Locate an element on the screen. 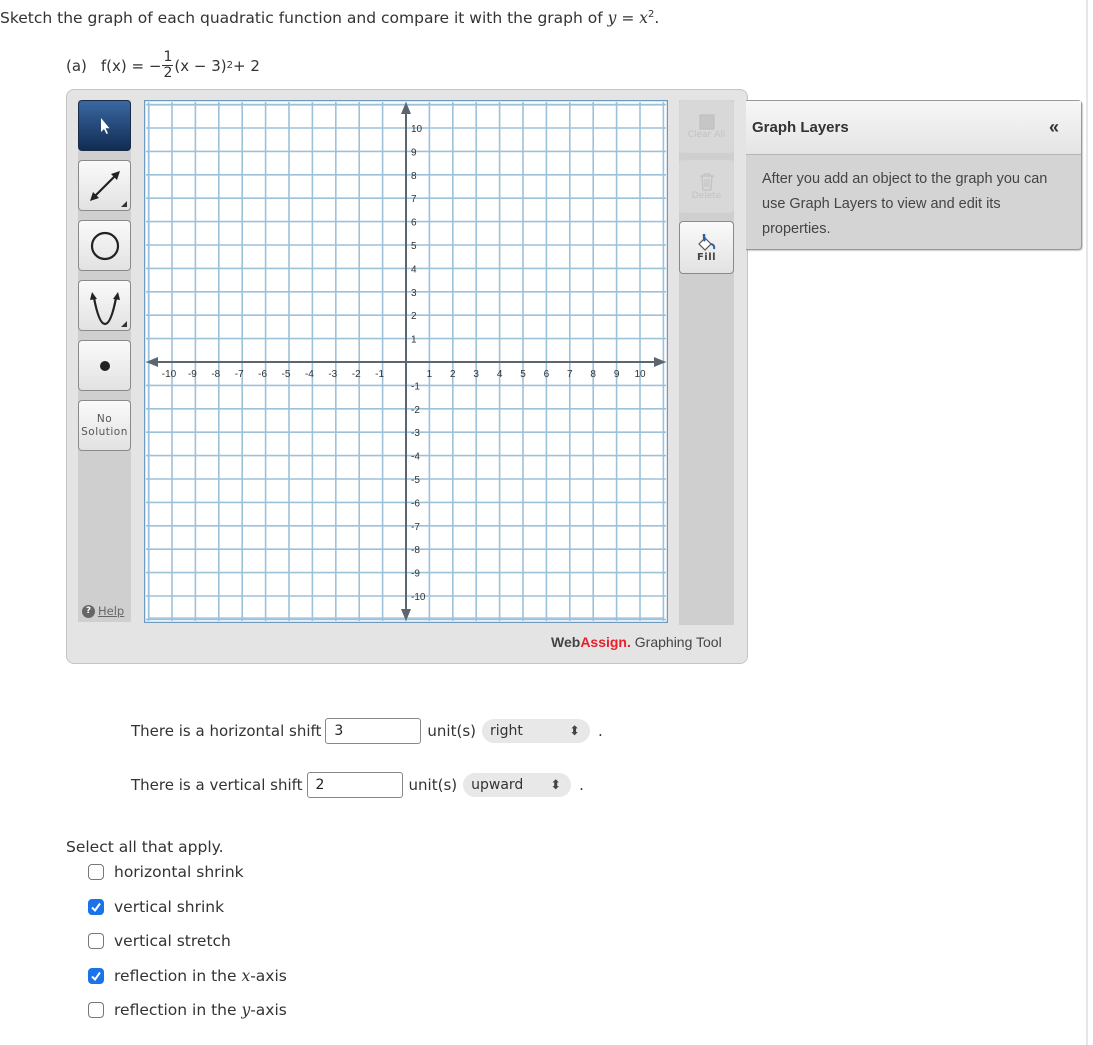 This screenshot has height=1045, width=1093. part-a-function: (a) f(x) = − 1 2 (x − 3) 2 + 2 is located at coordinates (163, 65).